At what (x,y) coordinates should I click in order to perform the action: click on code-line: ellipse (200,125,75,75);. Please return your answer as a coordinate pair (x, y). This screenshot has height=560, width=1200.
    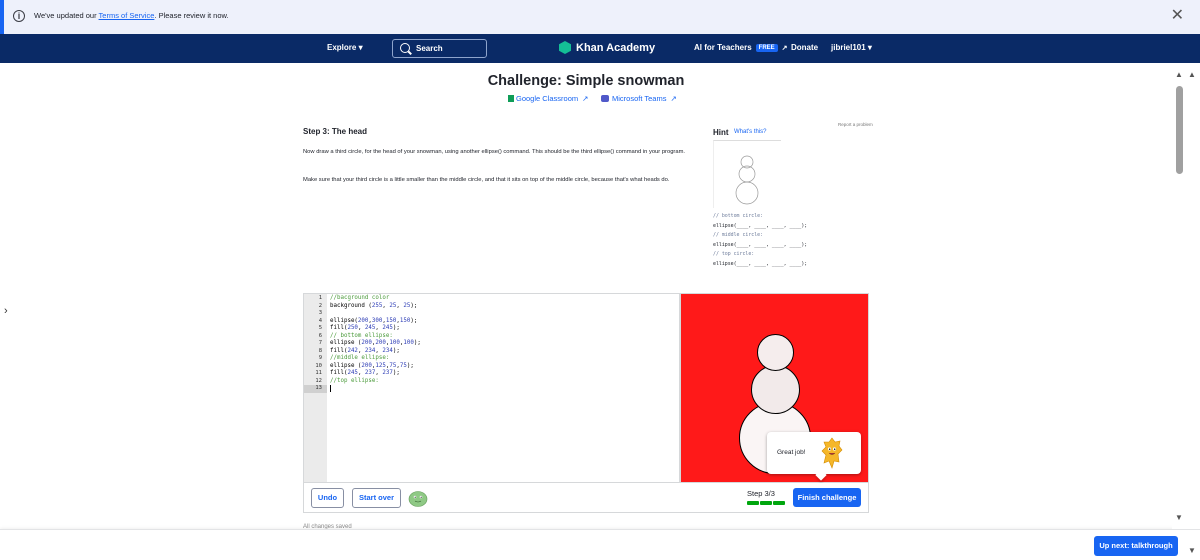
    Looking at the image, I should click on (375, 367).